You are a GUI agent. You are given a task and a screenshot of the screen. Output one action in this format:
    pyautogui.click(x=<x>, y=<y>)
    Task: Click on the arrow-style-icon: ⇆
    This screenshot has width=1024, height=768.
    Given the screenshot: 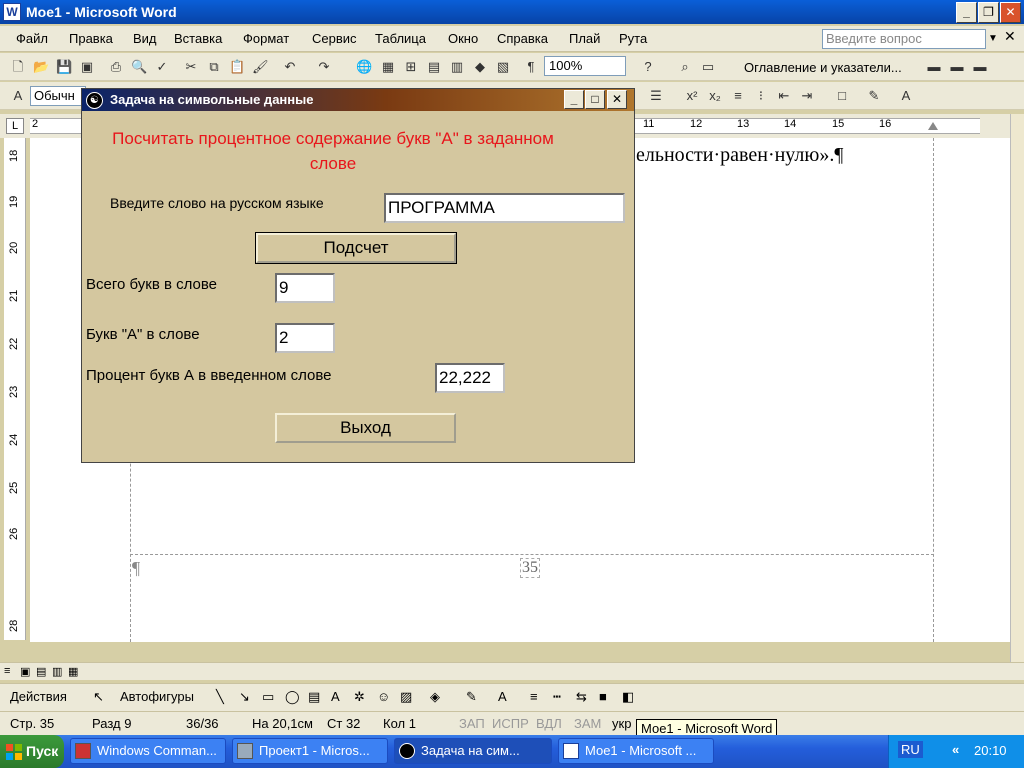 What is the action you would take?
    pyautogui.click(x=581, y=697)
    